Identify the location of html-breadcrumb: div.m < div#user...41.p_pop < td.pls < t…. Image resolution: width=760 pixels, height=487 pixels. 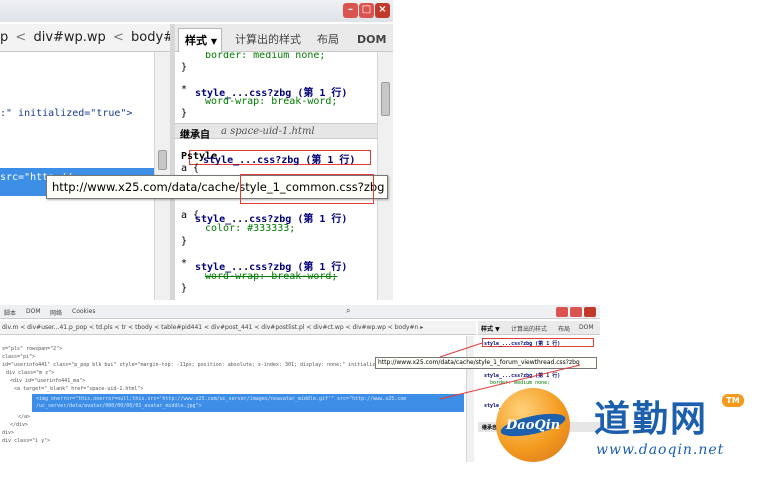
(238, 328).